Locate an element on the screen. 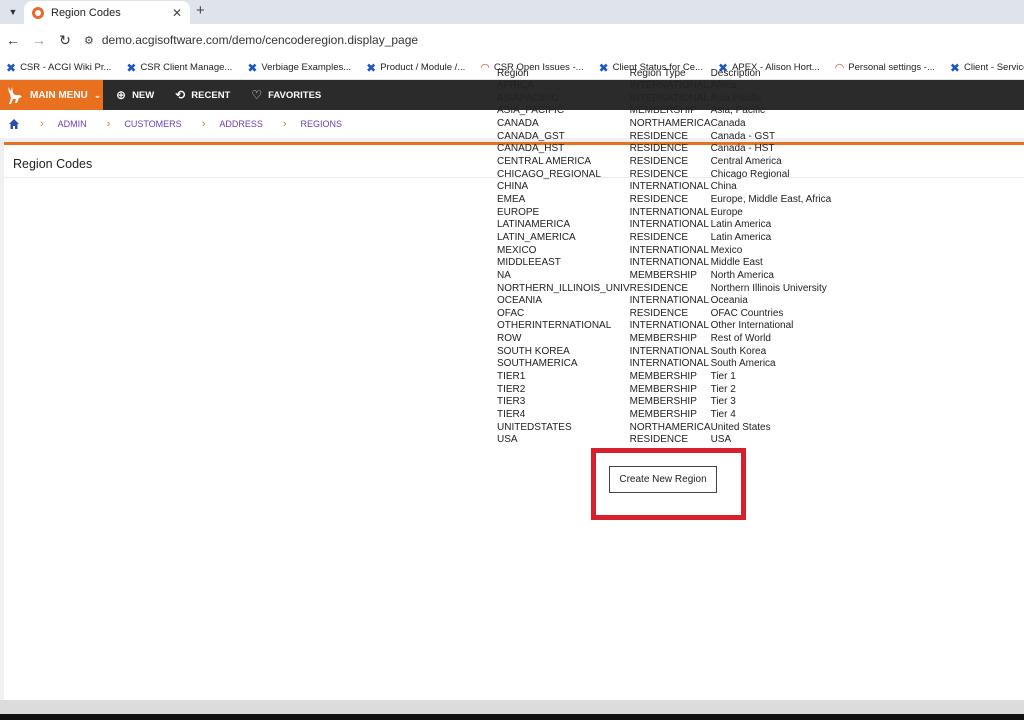  table-row: TIER1 MEMBERSHIP Tier 1 is located at coordinates (674, 377).